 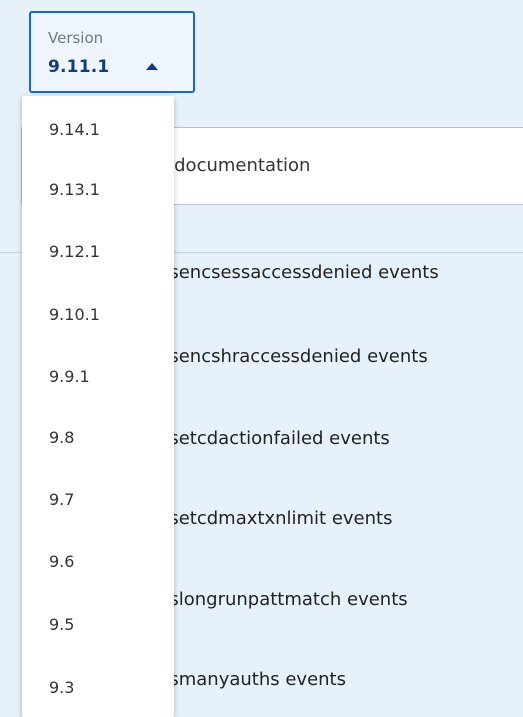 What do you see at coordinates (74, 314) in the screenshot?
I see `version-option: 9.10.1` at bounding box center [74, 314].